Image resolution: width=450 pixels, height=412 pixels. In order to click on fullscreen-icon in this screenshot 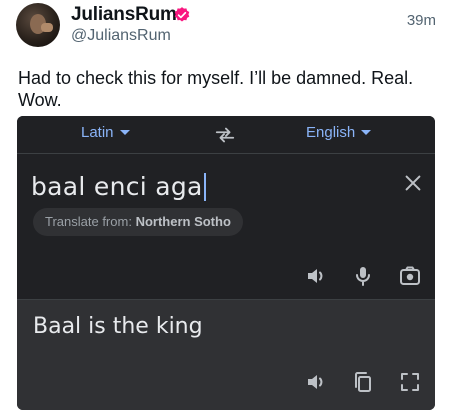, I will do `click(410, 382)`.